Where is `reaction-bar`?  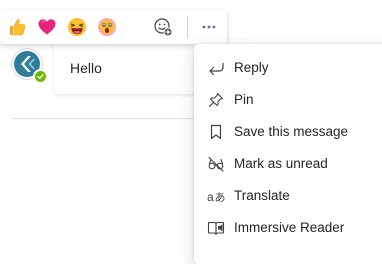 reaction-bar is located at coordinates (113, 27).